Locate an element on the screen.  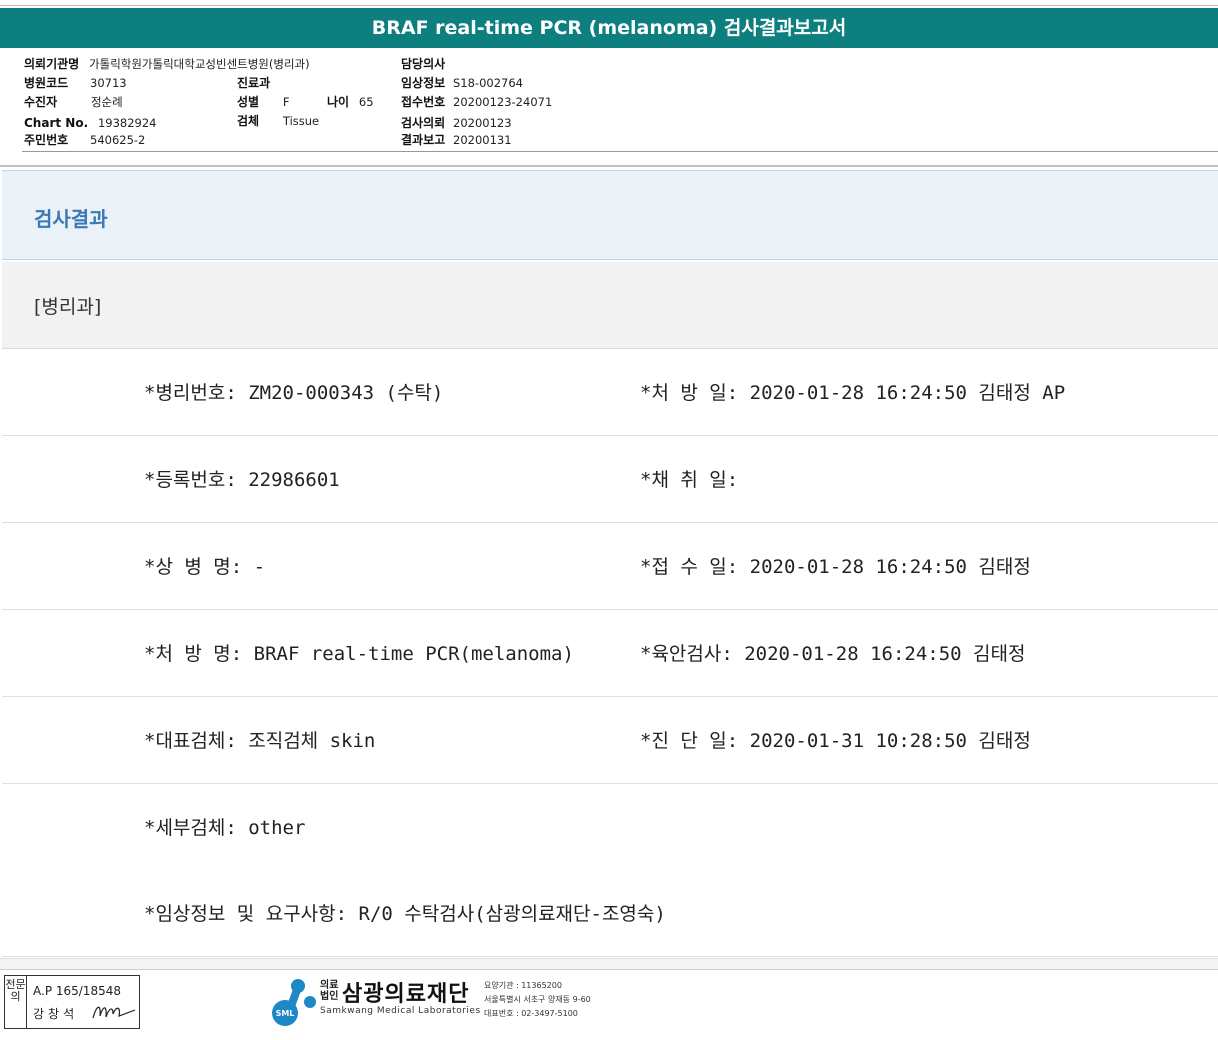
logo-address: 서울특별시 서초구 양재동 9-60 is located at coordinates (537, 999).